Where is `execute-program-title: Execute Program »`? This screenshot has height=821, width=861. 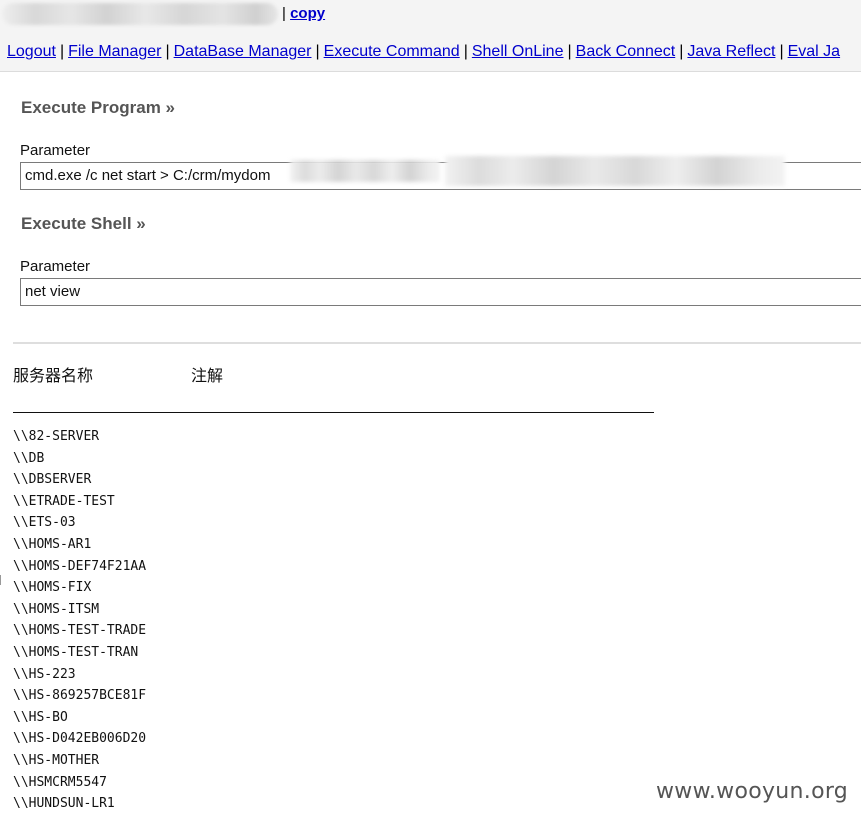 execute-program-title: Execute Program » is located at coordinates (98, 107).